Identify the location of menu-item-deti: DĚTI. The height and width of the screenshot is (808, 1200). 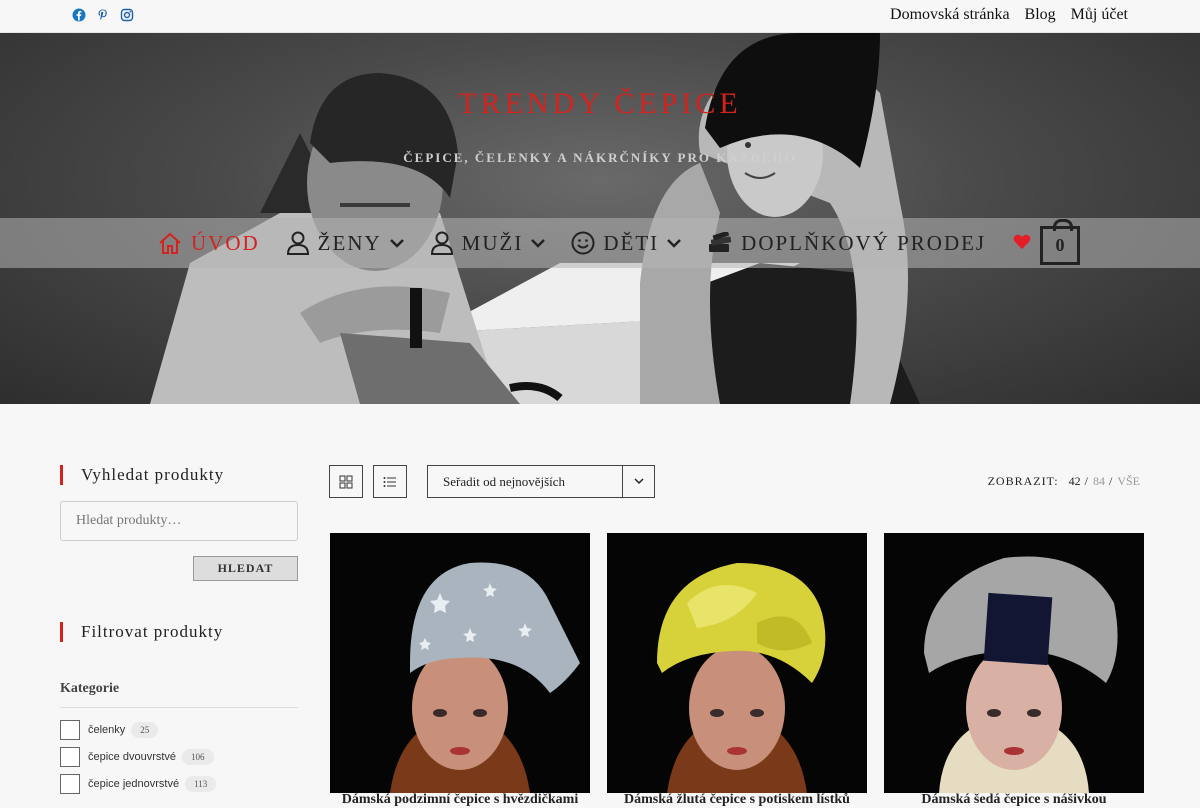
(626, 243).